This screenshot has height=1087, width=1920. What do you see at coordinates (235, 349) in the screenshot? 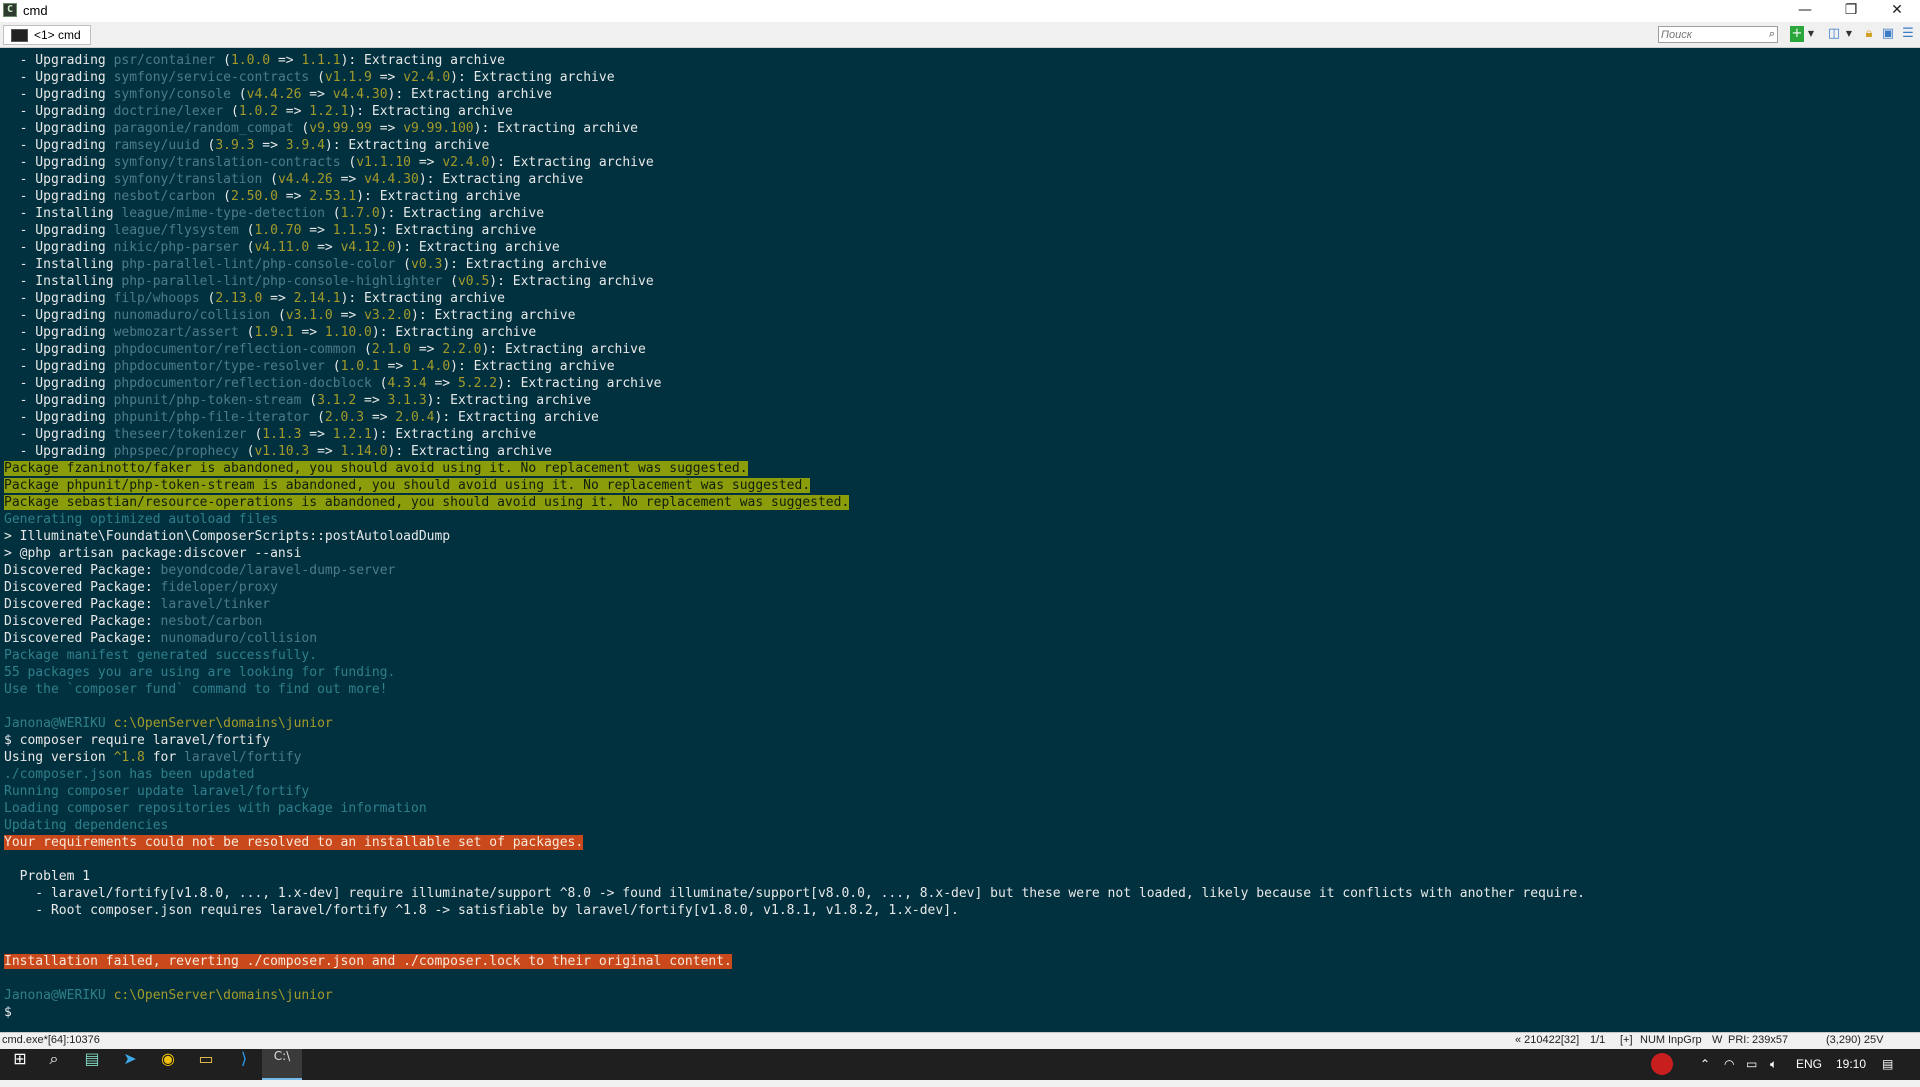
I see `package-name: phpdocumentor/reflection-common` at bounding box center [235, 349].